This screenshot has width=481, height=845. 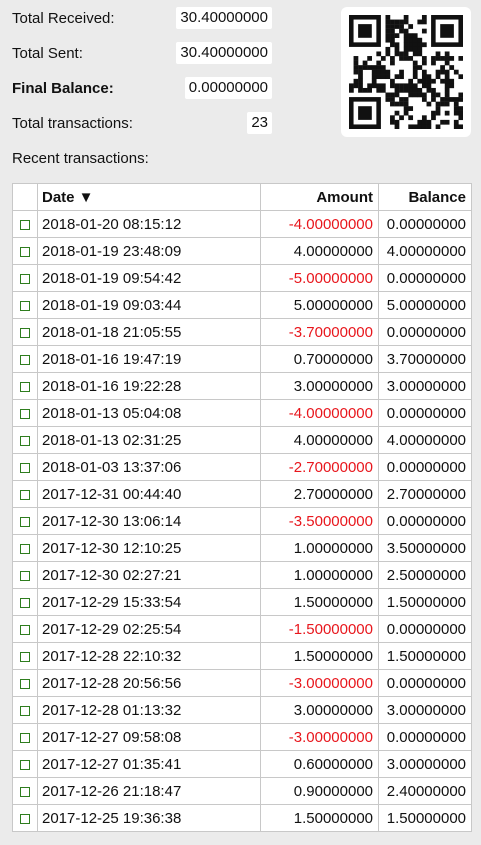 I want to click on table-row: 2018-01-18 21:05:55 -3.70000000 0.00000000, so click(x=242, y=332).